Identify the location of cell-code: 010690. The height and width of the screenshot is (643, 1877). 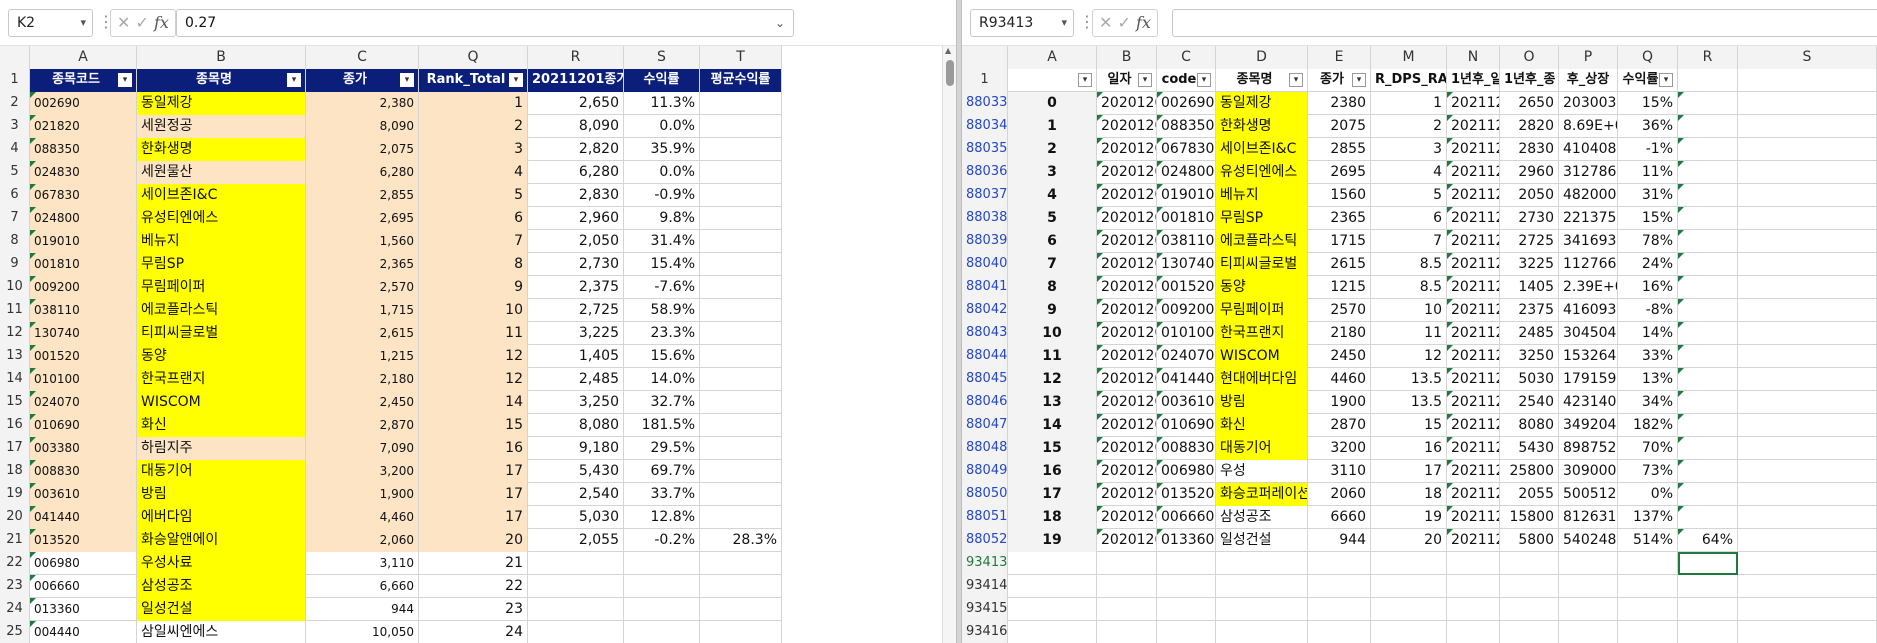
(1186, 425).